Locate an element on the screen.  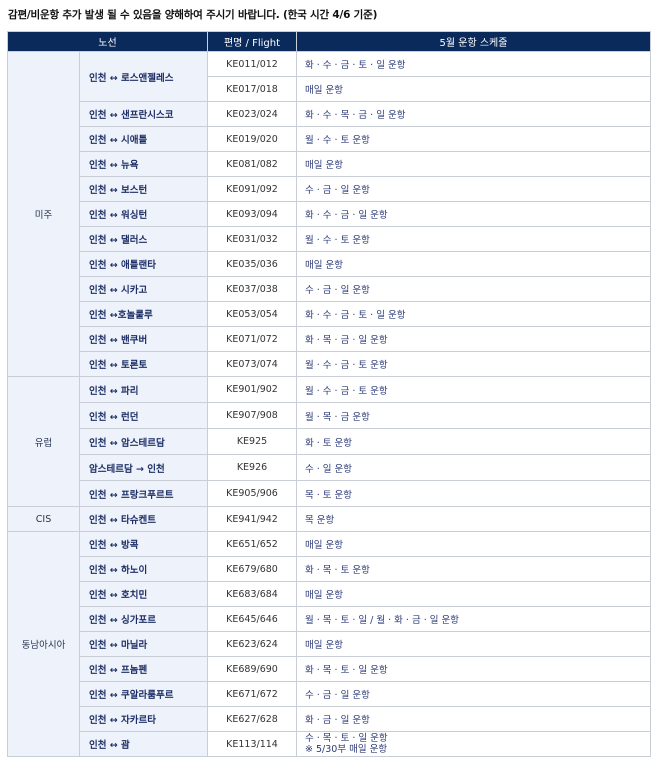
table-row: 인천 ↔ 호치민 KE683/684 매일 운항 is located at coordinates (329, 594).